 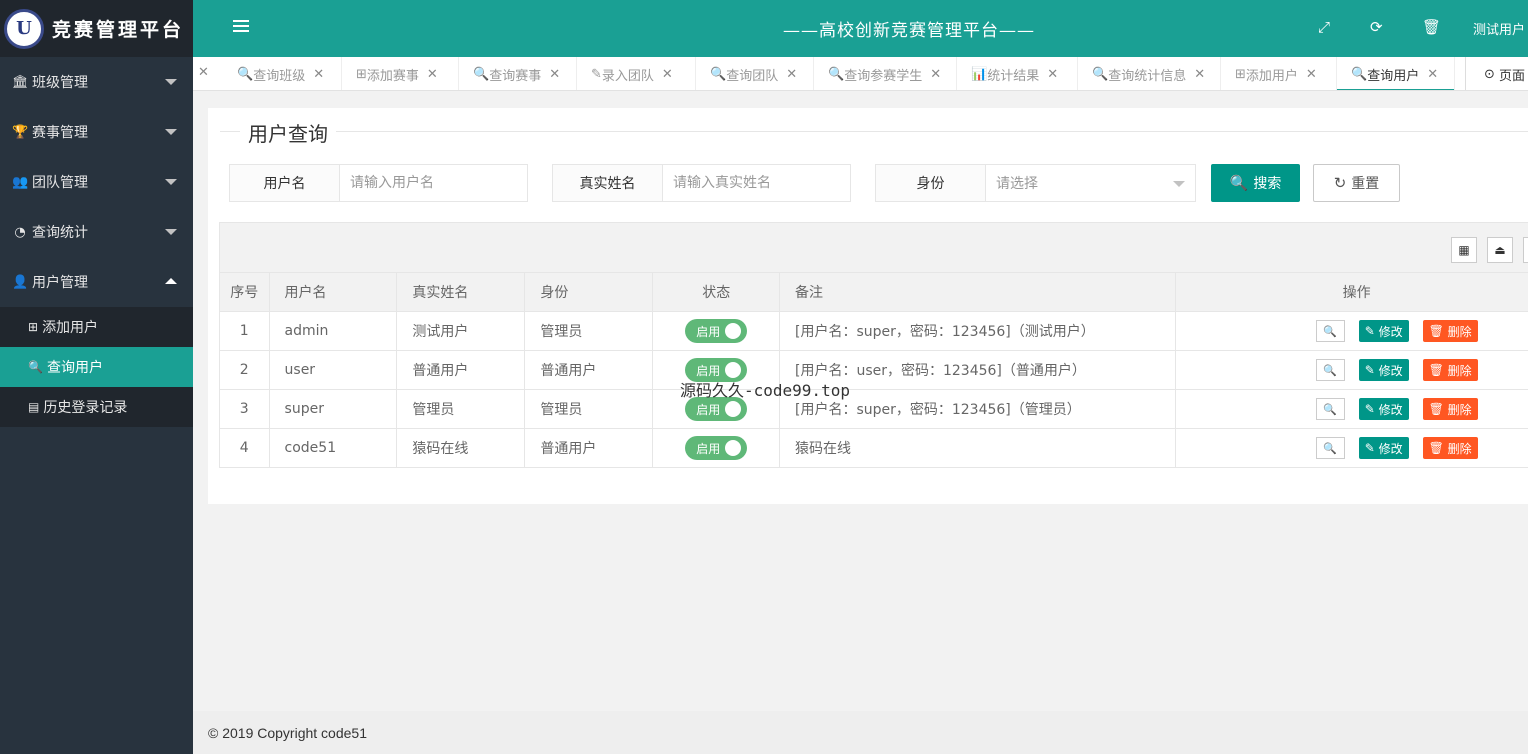 I want to click on sidebar-item-label: 班级管理, so click(x=60, y=83).